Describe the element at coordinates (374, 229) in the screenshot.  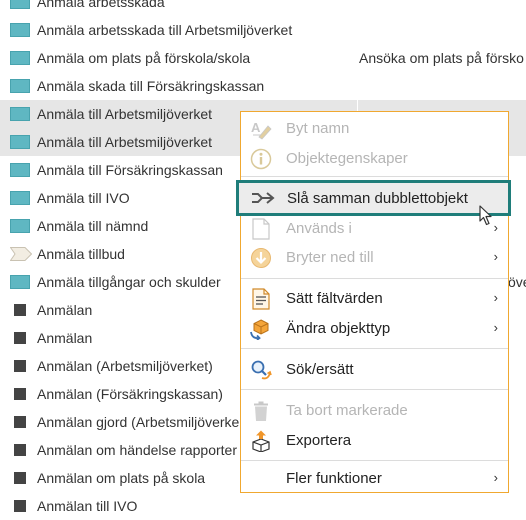
I see `menu-item-used-in: Används i ›` at that location.